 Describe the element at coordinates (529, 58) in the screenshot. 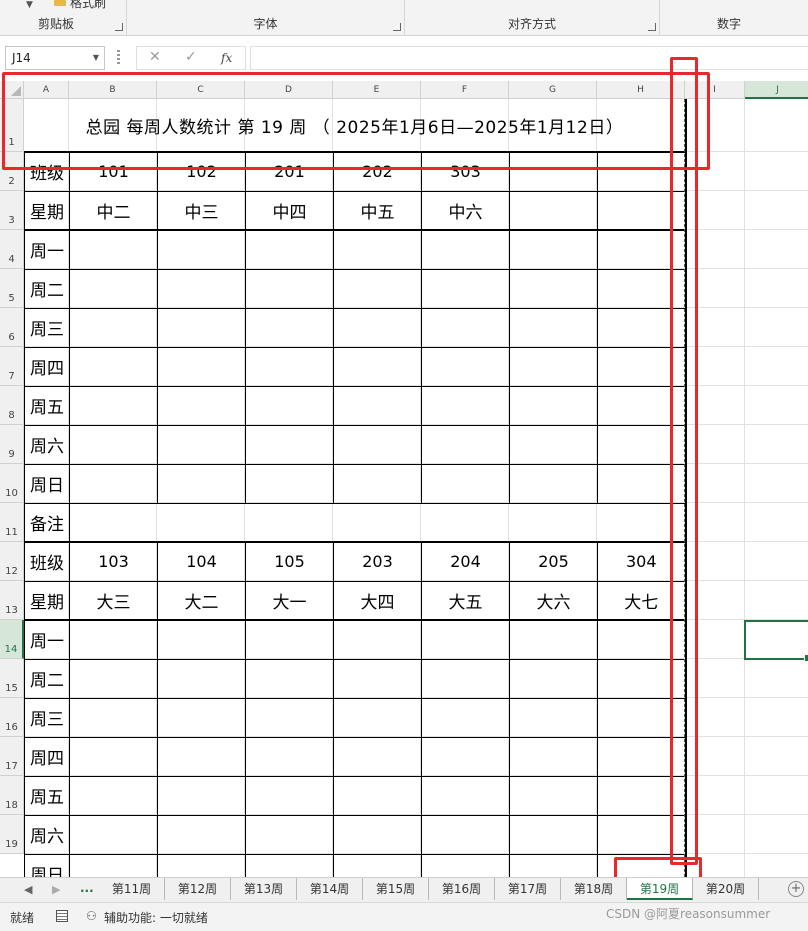

I see `formula-input` at that location.